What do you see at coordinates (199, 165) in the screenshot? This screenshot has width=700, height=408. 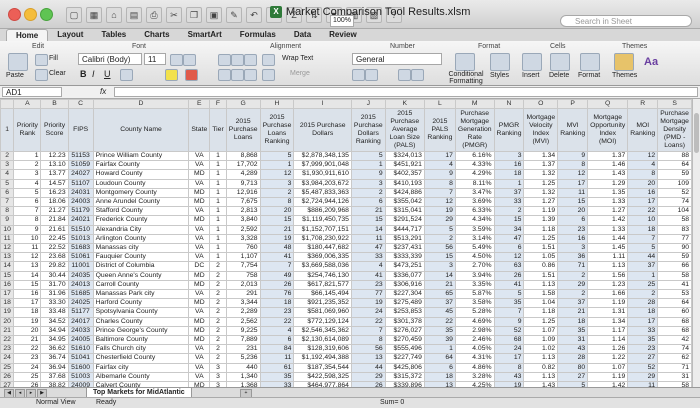 I see `cell: VA` at bounding box center [199, 165].